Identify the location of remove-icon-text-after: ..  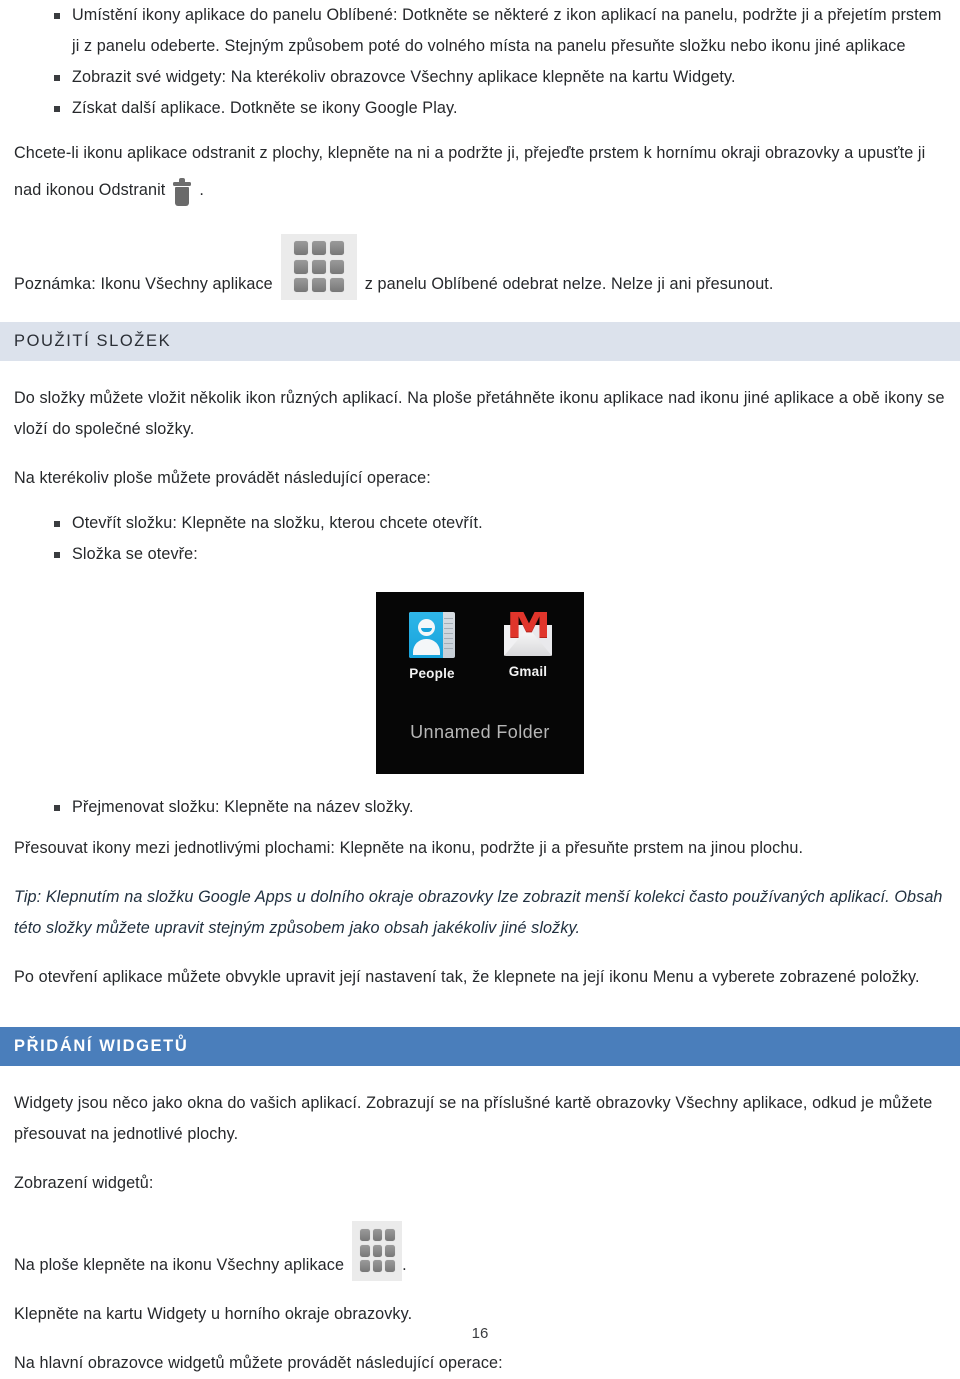
(201, 190).